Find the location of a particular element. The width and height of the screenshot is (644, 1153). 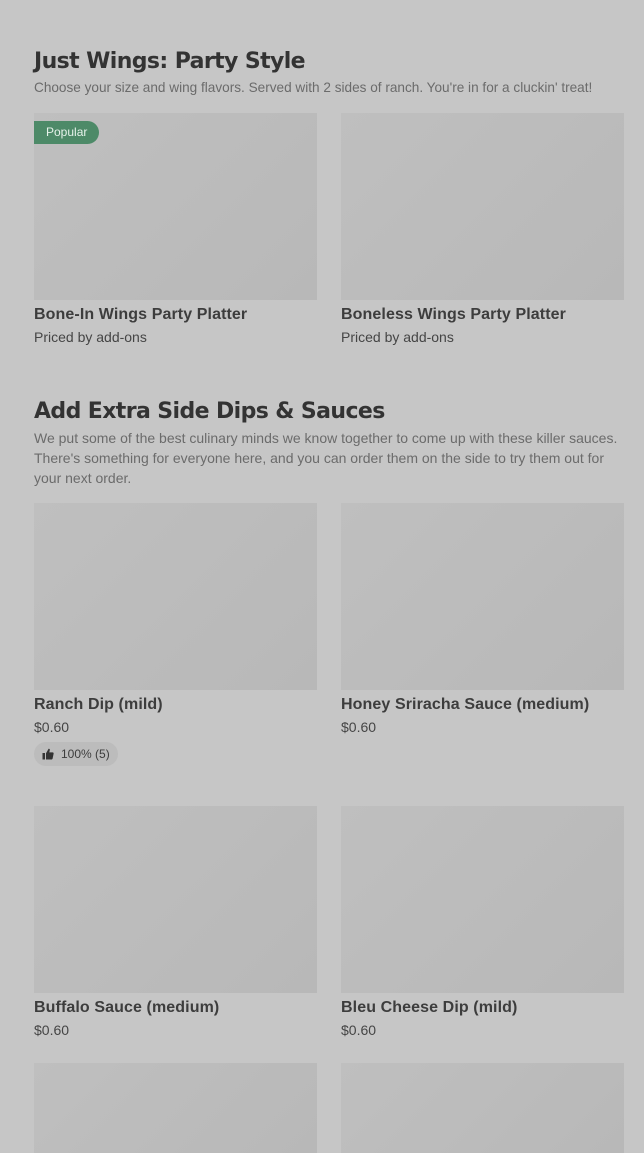

item-name: Buffalo Sauce (medium) is located at coordinates (175, 1008).